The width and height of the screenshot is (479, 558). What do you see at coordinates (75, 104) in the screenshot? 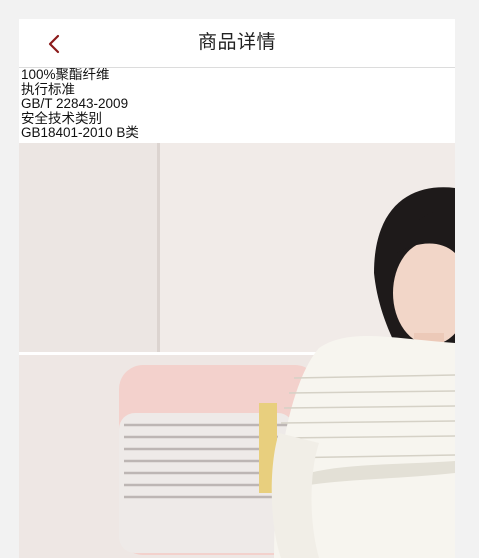
I see `spec-standard-value: GB/T 22843-2009` at bounding box center [75, 104].